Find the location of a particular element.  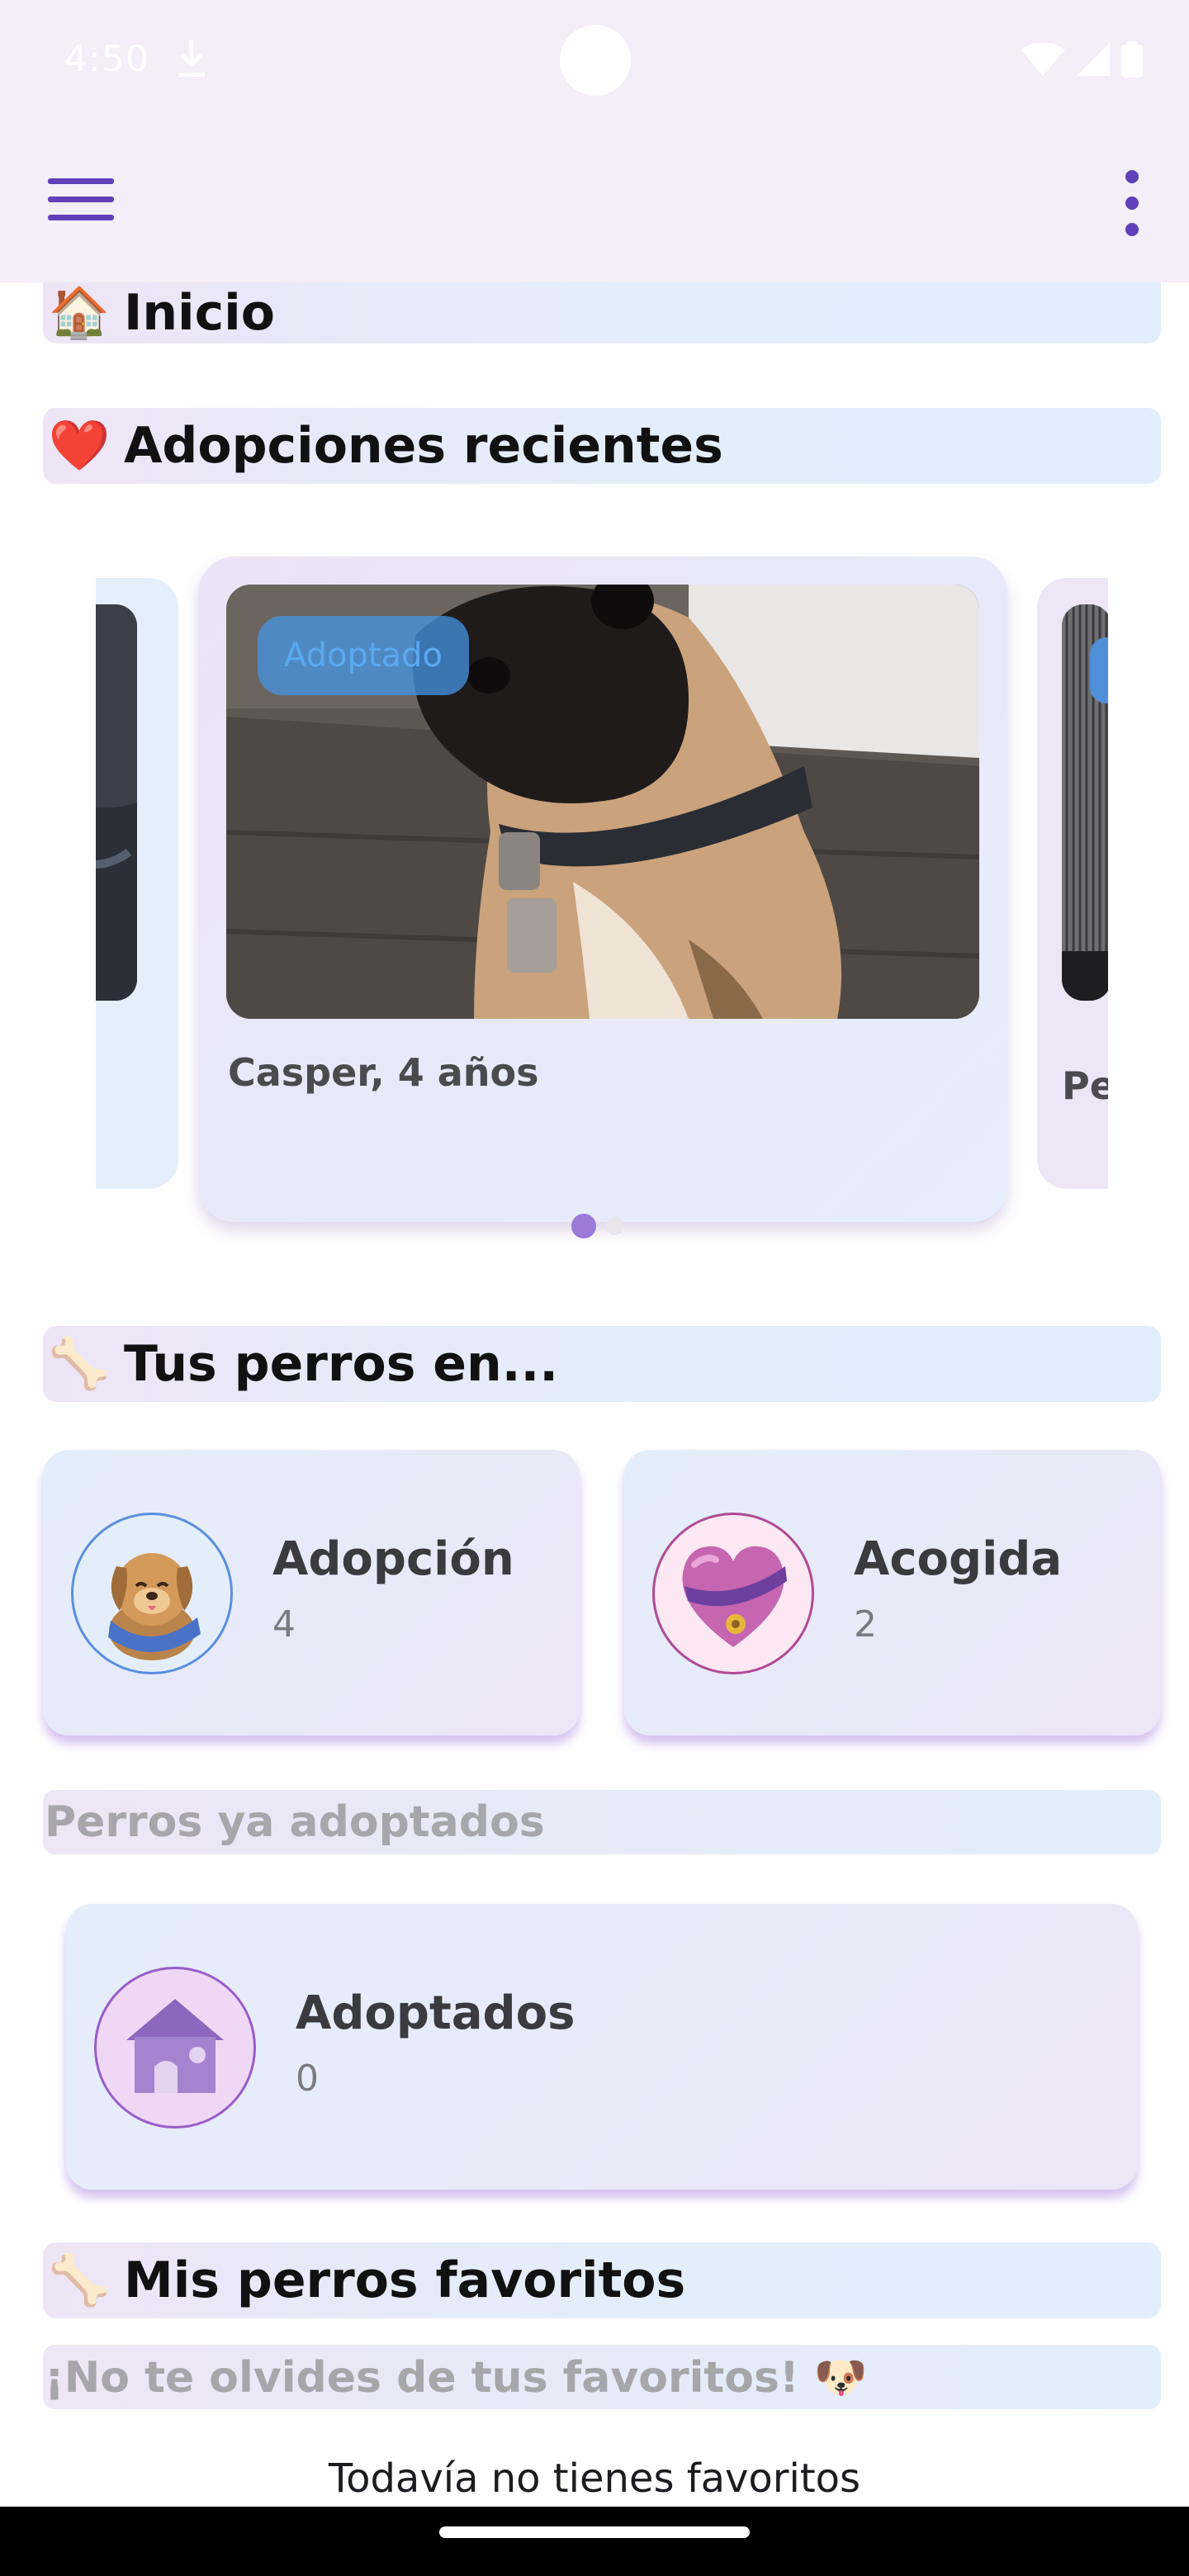

dog-name-age: Pe is located at coordinates (1085, 1085).